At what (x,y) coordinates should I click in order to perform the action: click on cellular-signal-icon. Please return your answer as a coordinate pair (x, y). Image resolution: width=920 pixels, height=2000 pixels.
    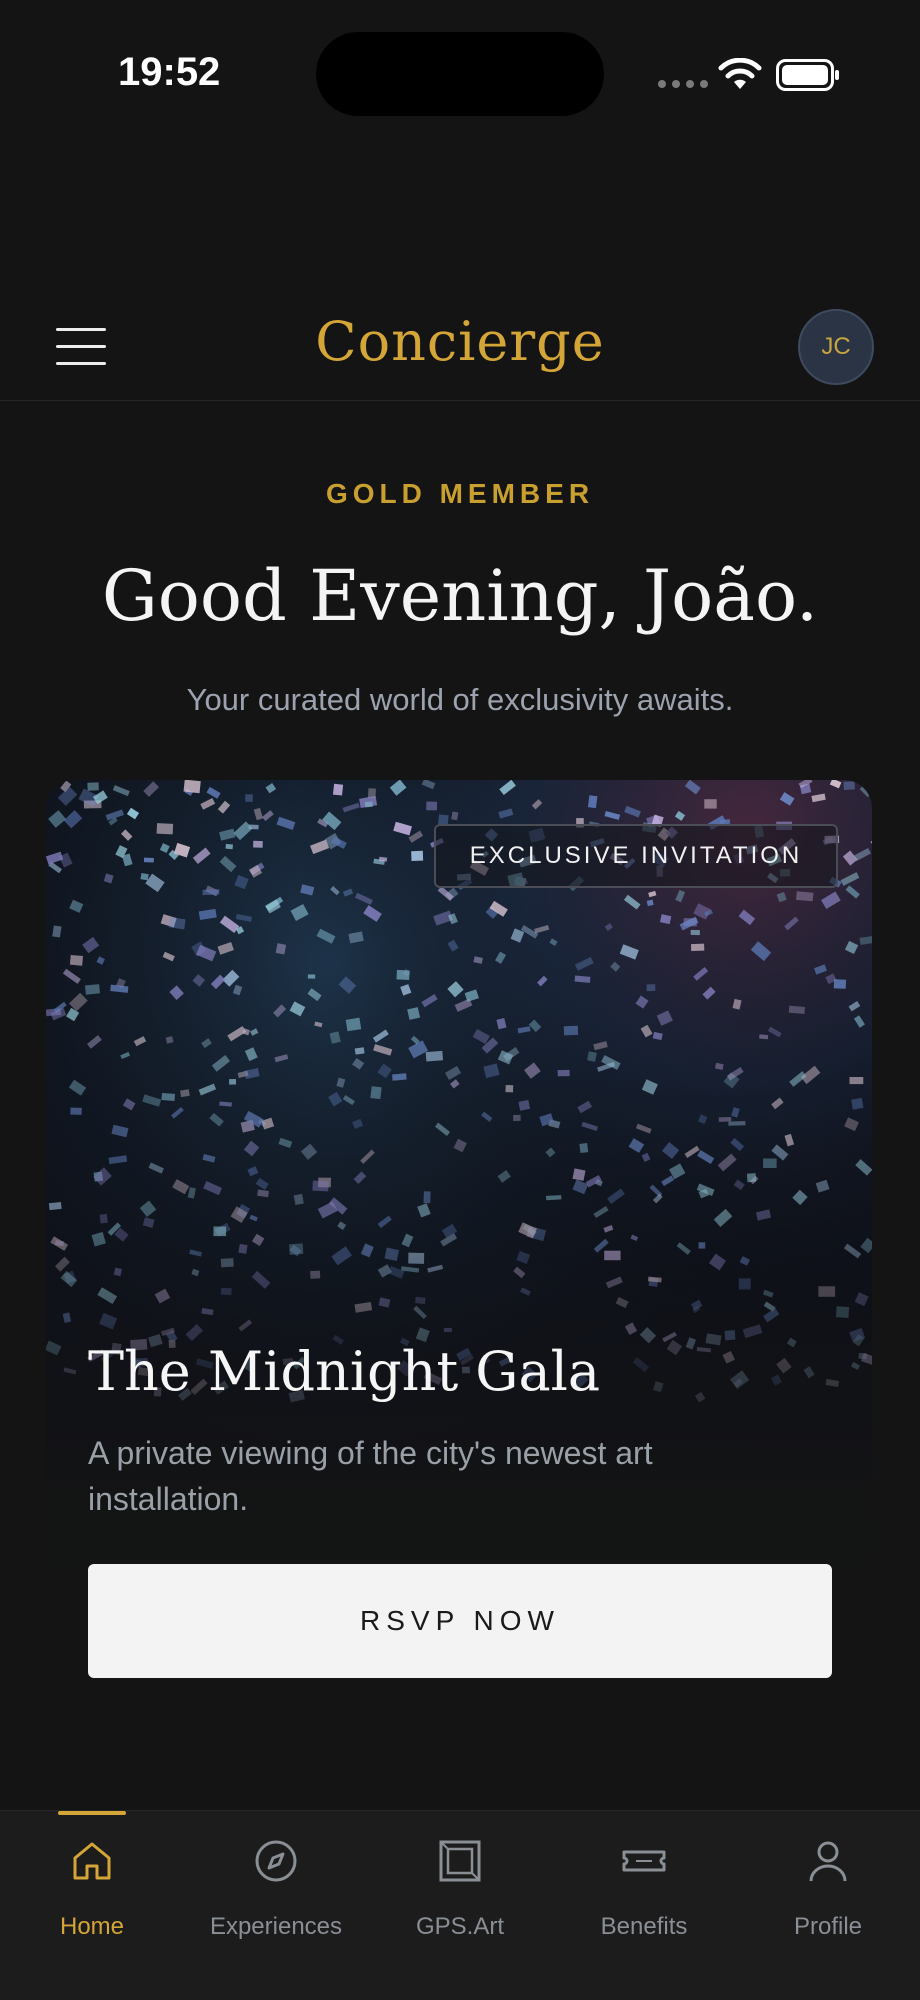
    Looking at the image, I should click on (683, 84).